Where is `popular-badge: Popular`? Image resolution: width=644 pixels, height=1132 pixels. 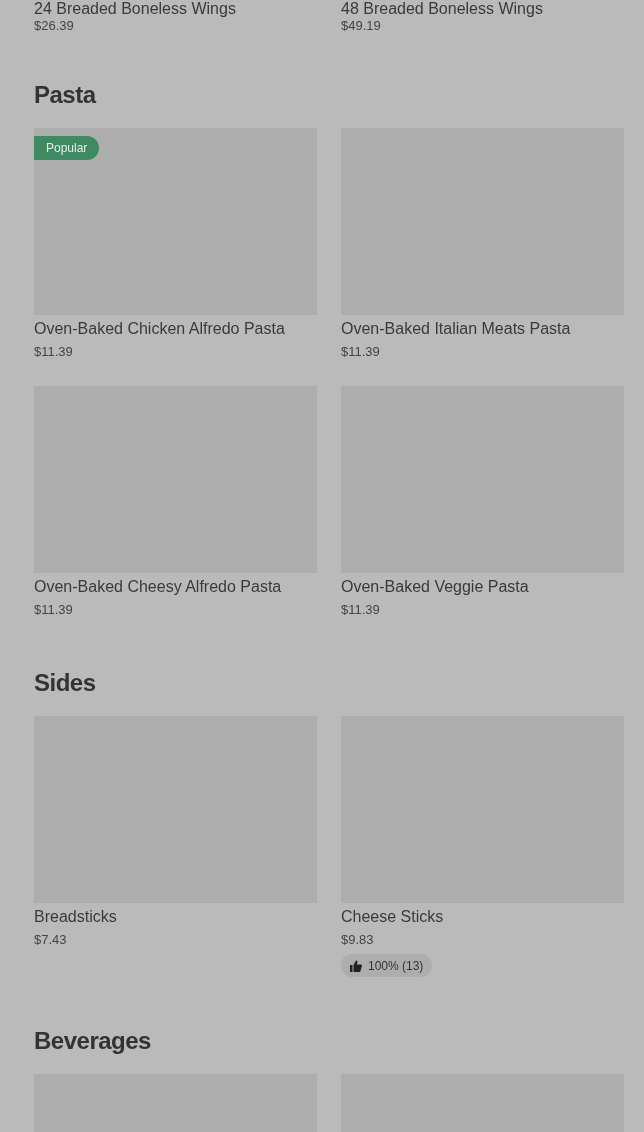 popular-badge: Popular is located at coordinates (67, 148).